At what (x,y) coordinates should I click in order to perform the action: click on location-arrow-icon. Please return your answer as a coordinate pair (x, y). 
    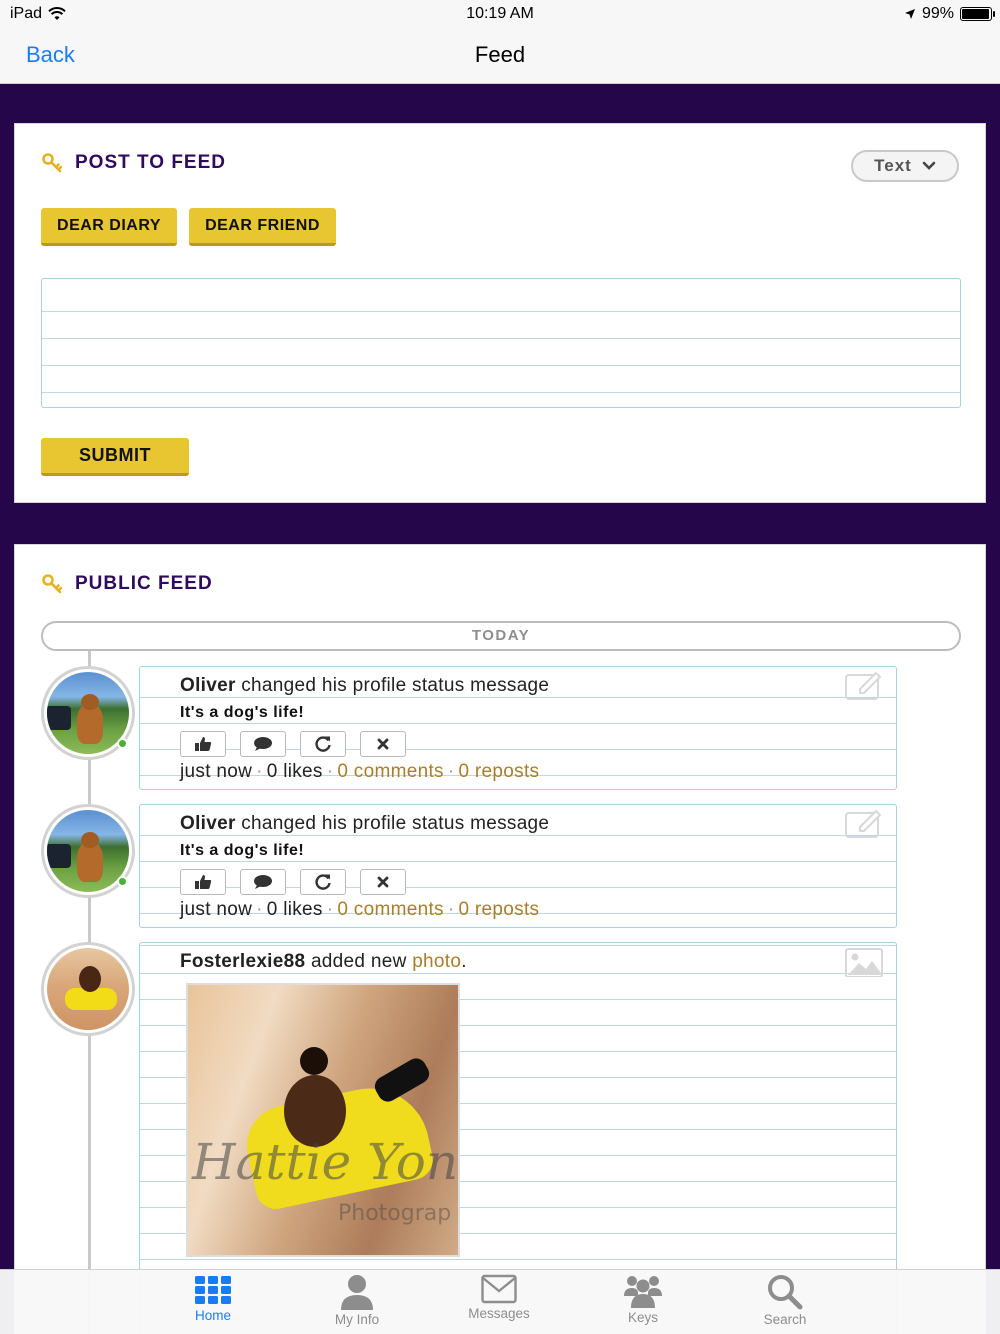
    Looking at the image, I should click on (909, 14).